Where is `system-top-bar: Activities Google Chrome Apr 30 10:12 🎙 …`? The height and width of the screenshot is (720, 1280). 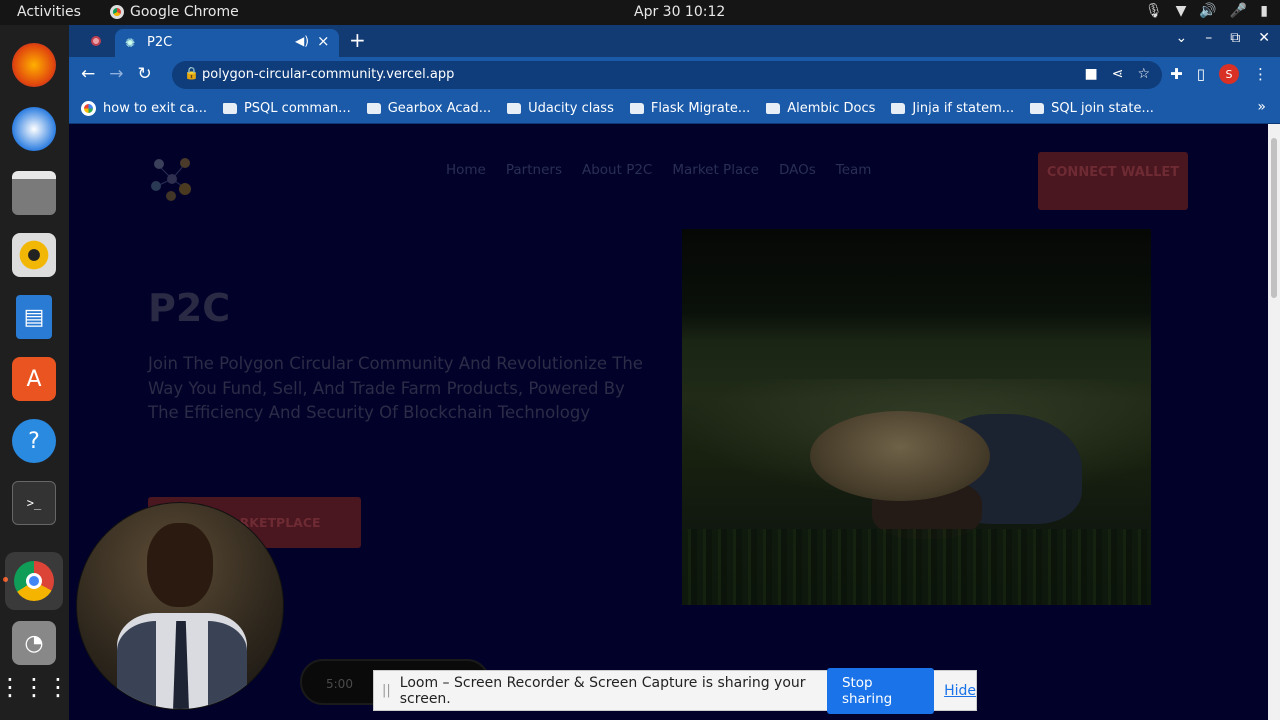 system-top-bar: Activities Google Chrome Apr 30 10:12 🎙 … is located at coordinates (640, 12).